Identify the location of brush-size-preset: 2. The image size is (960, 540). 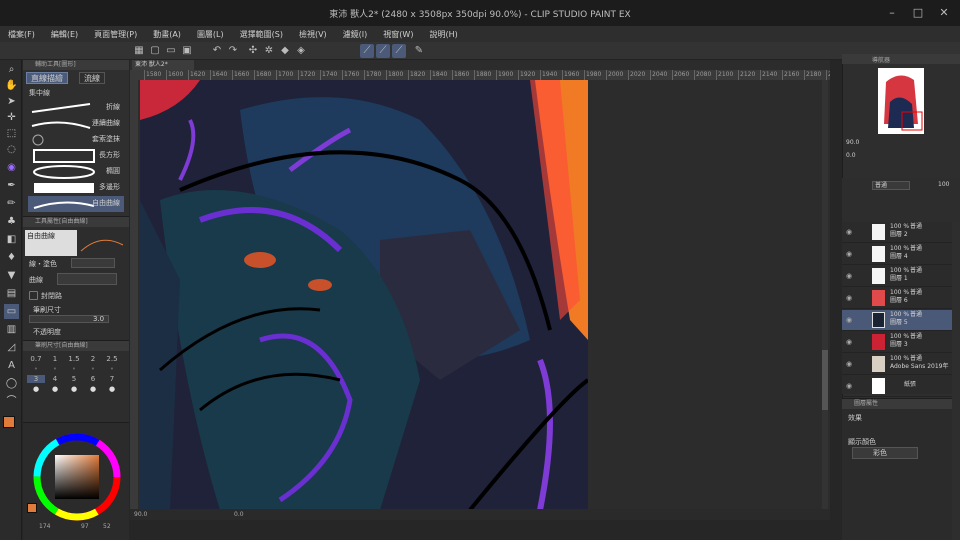
(93, 359).